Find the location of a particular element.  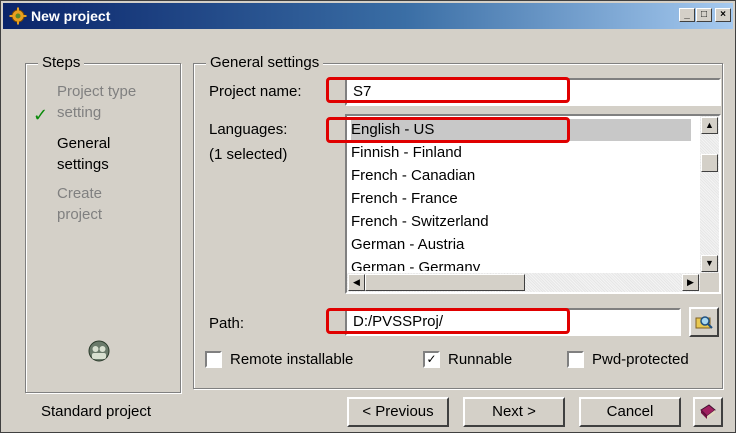

pwd-protected-option: Pwd-protected is located at coordinates (628, 359).